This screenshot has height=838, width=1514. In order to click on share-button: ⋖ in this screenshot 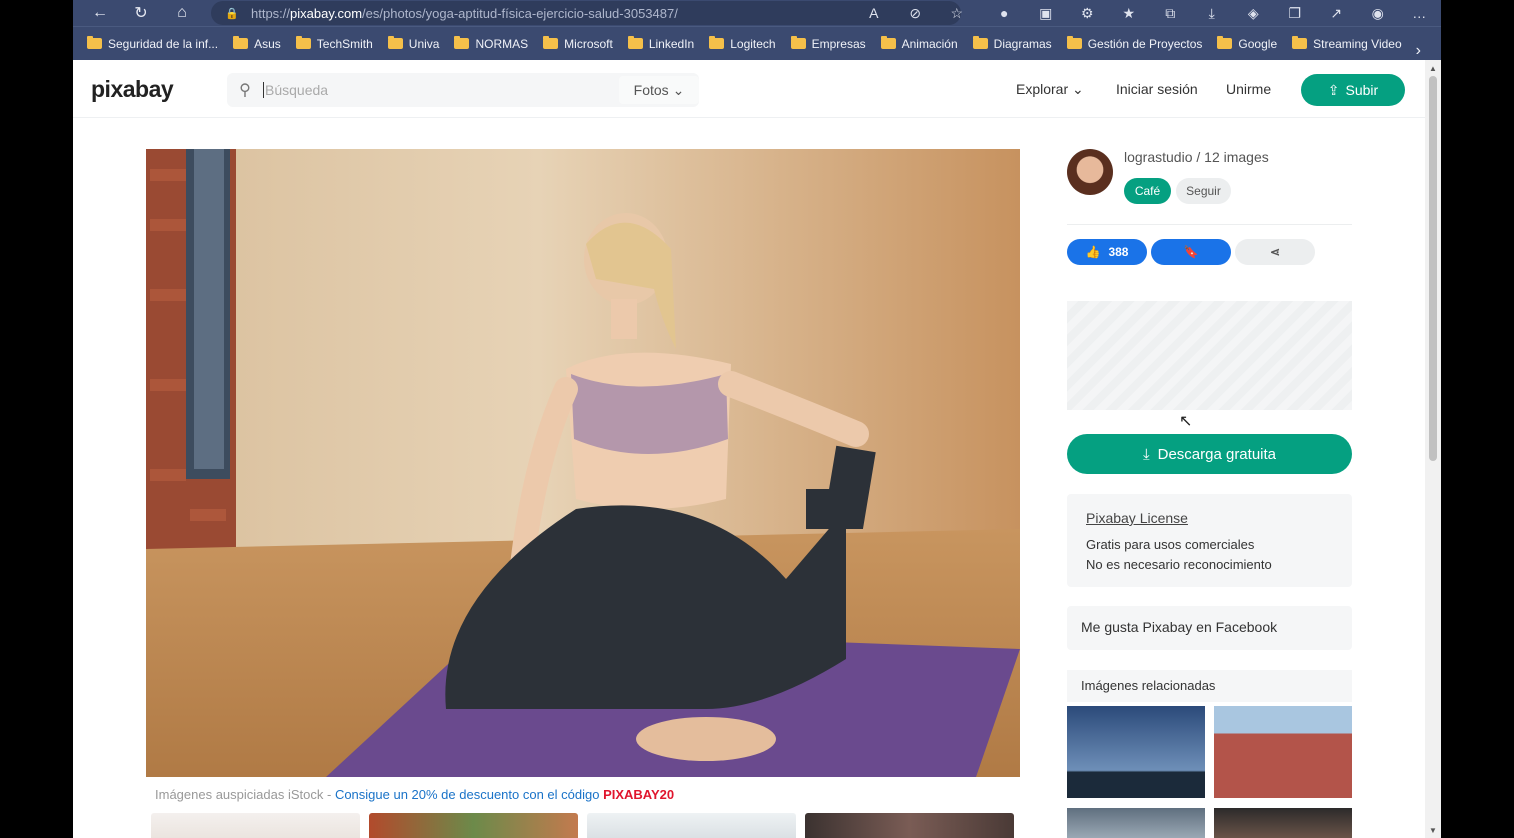, I will do `click(1275, 252)`.